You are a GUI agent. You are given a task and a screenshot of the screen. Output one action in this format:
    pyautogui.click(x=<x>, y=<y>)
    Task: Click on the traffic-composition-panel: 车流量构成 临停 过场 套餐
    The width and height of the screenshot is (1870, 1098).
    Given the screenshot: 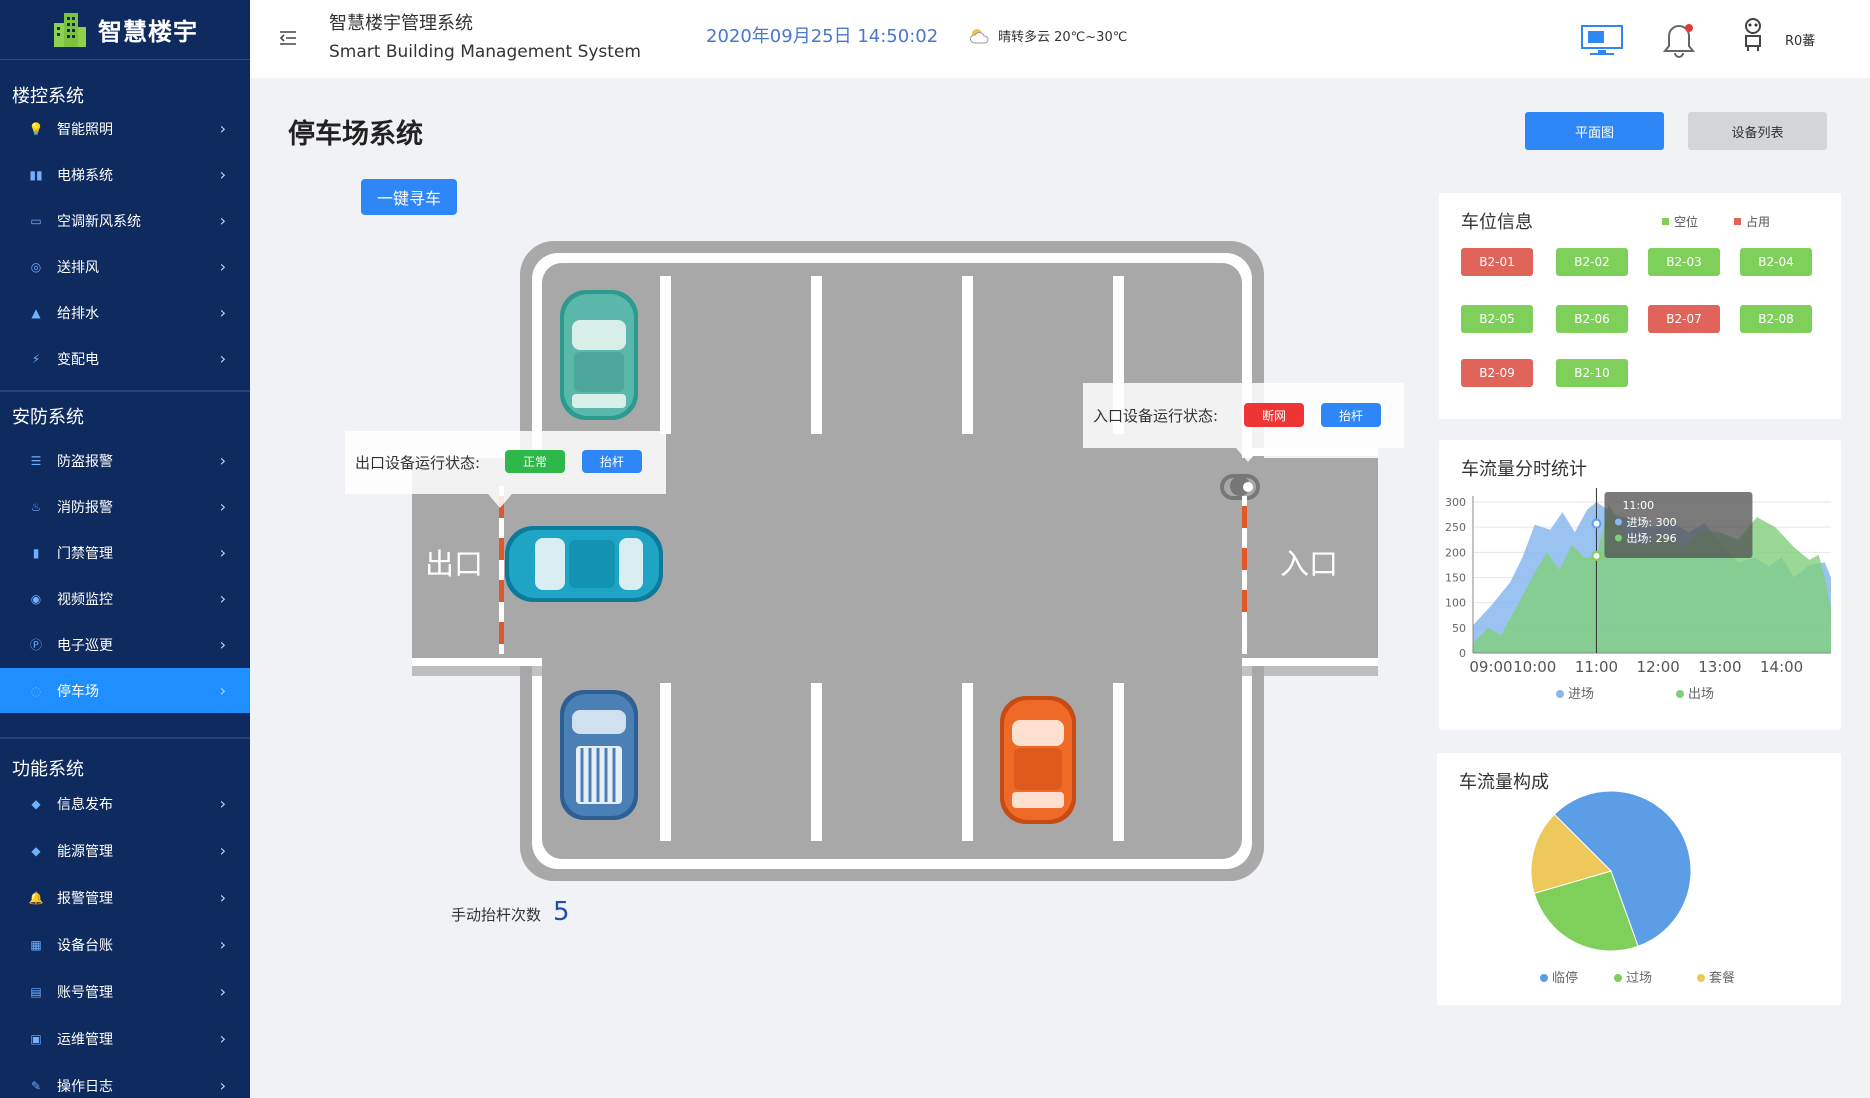 What is the action you would take?
    pyautogui.click(x=1639, y=879)
    